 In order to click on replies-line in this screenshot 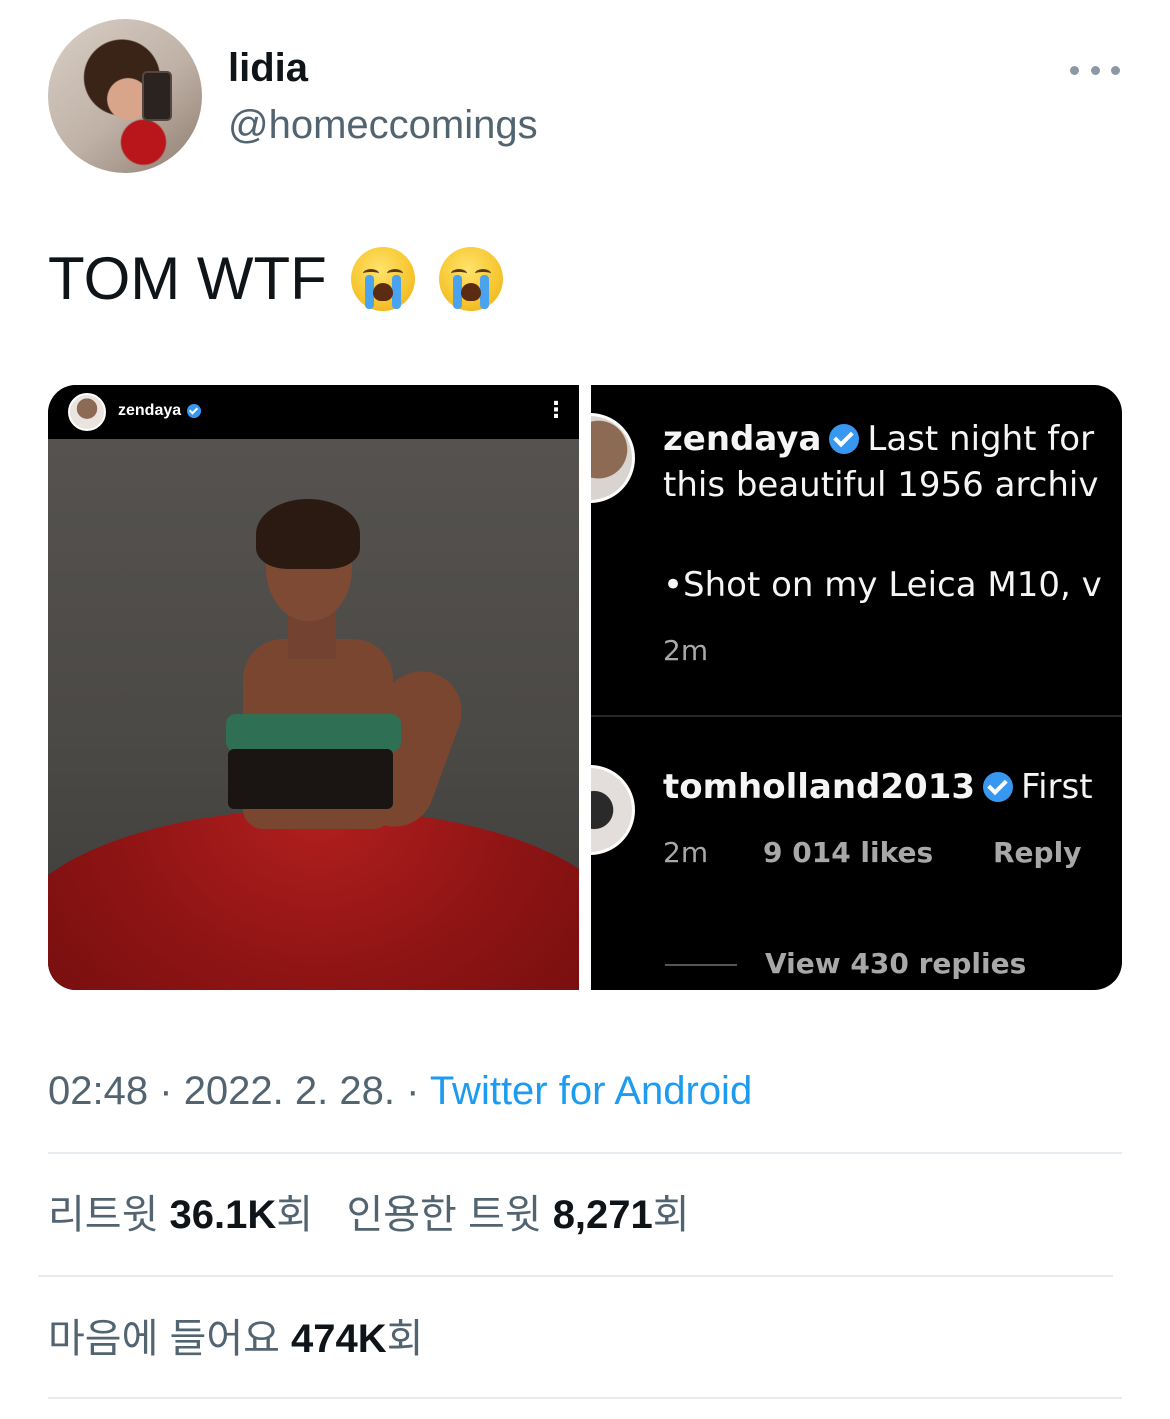, I will do `click(701, 965)`.